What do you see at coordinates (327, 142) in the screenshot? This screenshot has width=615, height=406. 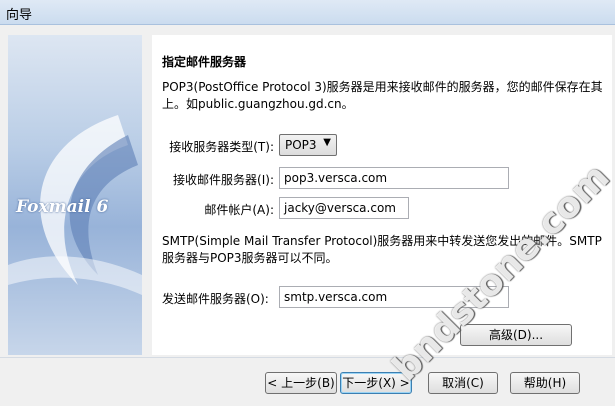 I see `dropdown-arrow-icon: ▼` at bounding box center [327, 142].